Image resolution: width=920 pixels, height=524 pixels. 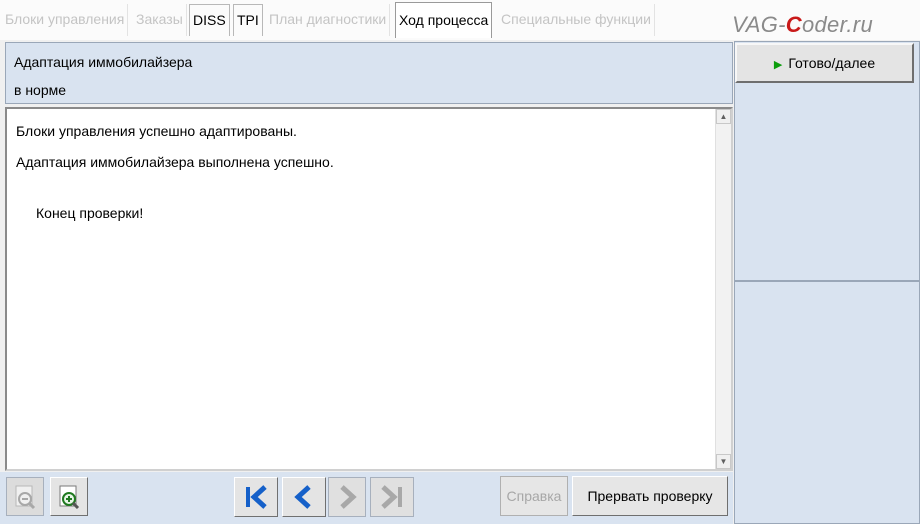 What do you see at coordinates (534, 496) in the screenshot?
I see `help-button: Справка` at bounding box center [534, 496].